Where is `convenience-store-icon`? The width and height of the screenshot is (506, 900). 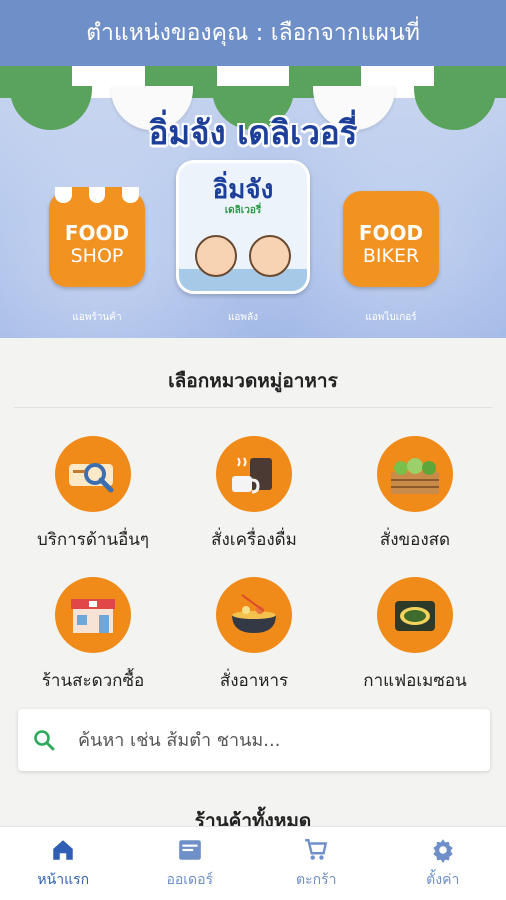
convenience-store-icon is located at coordinates (93, 615).